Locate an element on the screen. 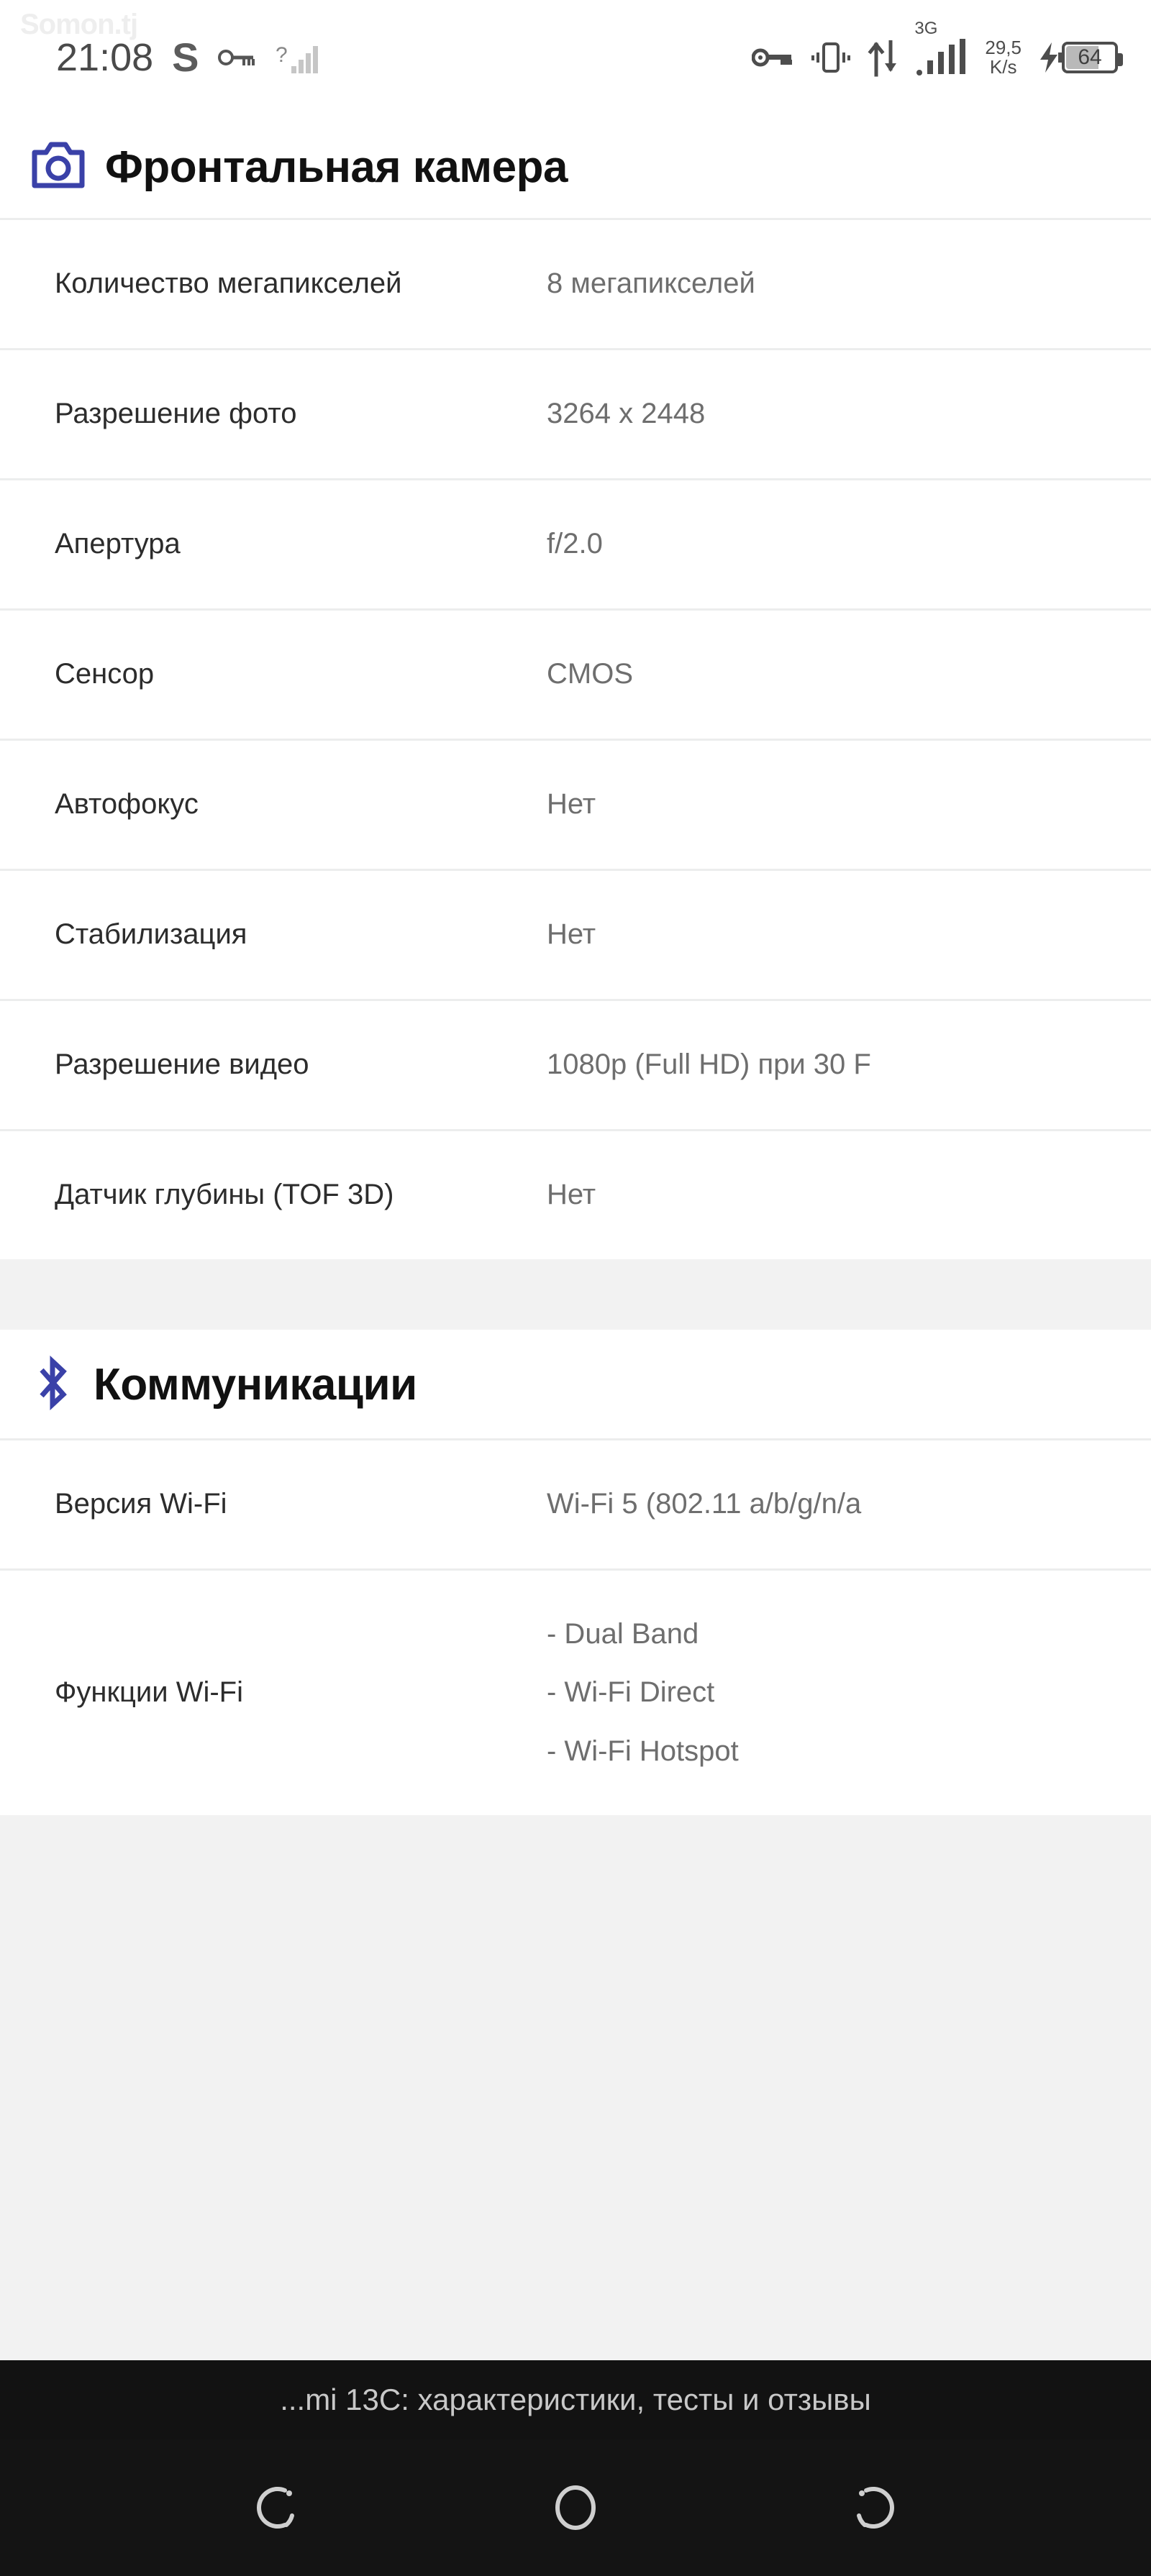  network-speed-unit: K/s is located at coordinates (1003, 67).